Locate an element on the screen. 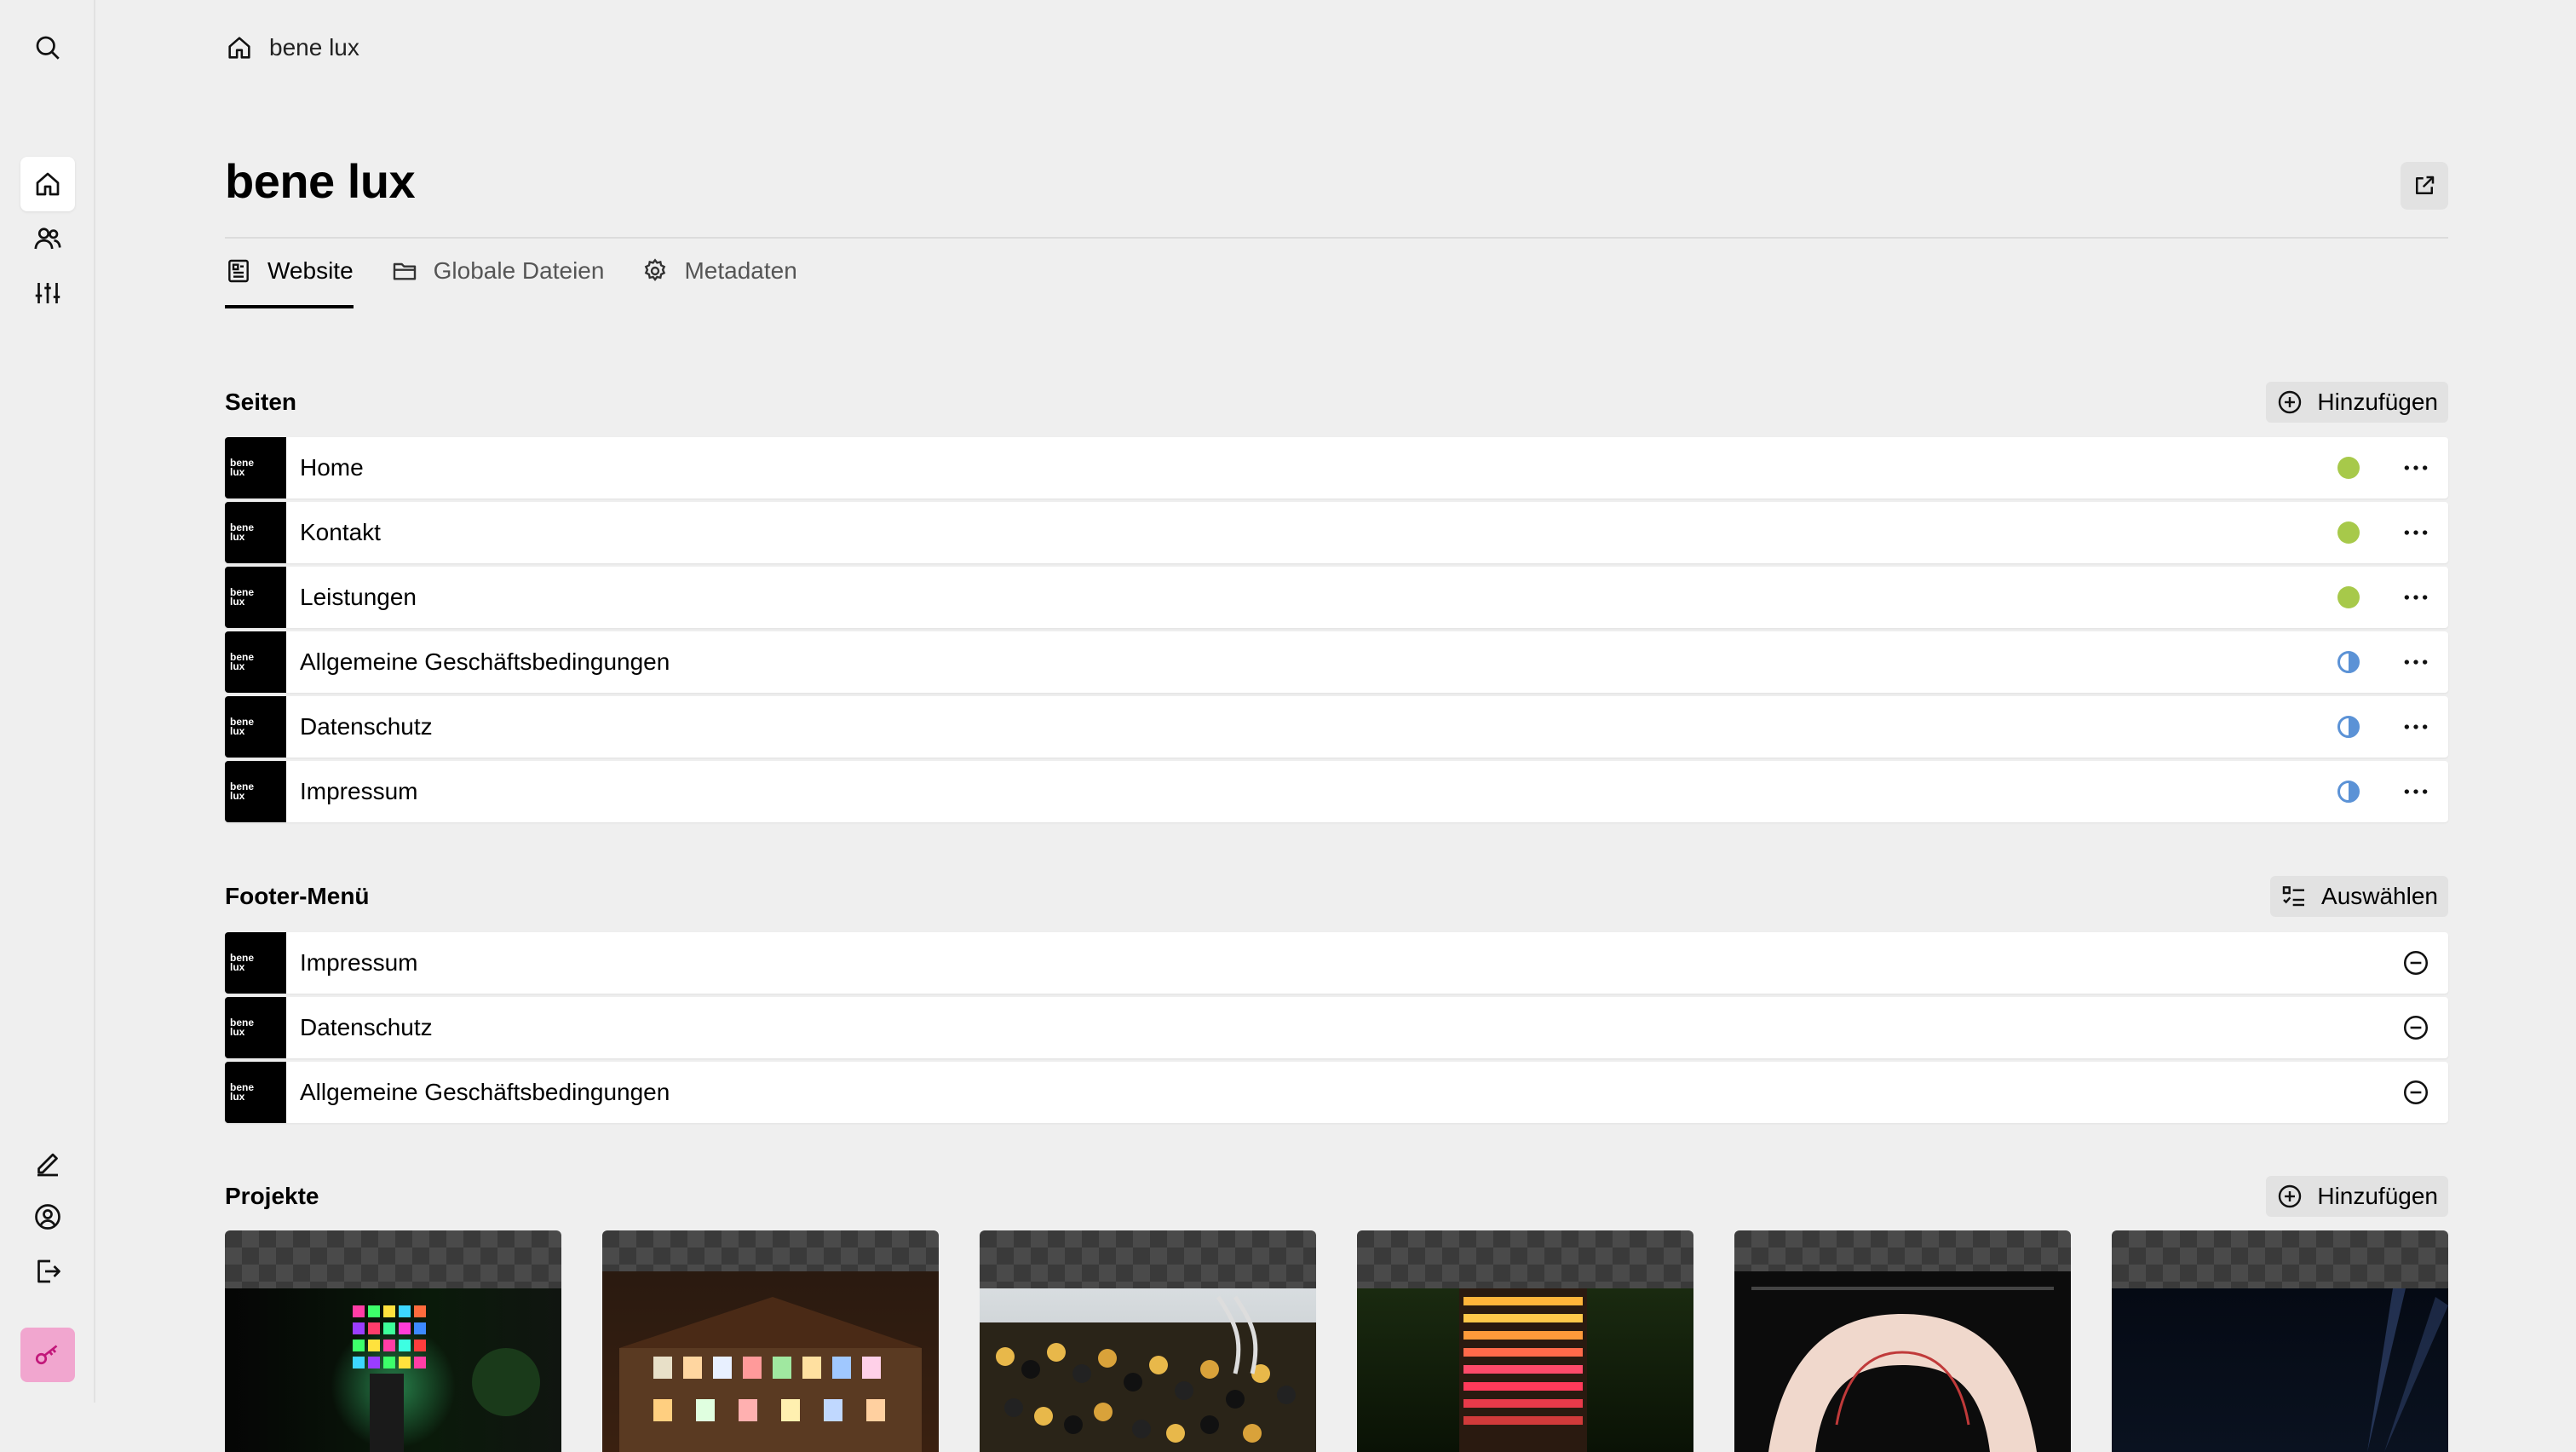 This screenshot has width=2576, height=1452. page-title: bene lux is located at coordinates (320, 181).